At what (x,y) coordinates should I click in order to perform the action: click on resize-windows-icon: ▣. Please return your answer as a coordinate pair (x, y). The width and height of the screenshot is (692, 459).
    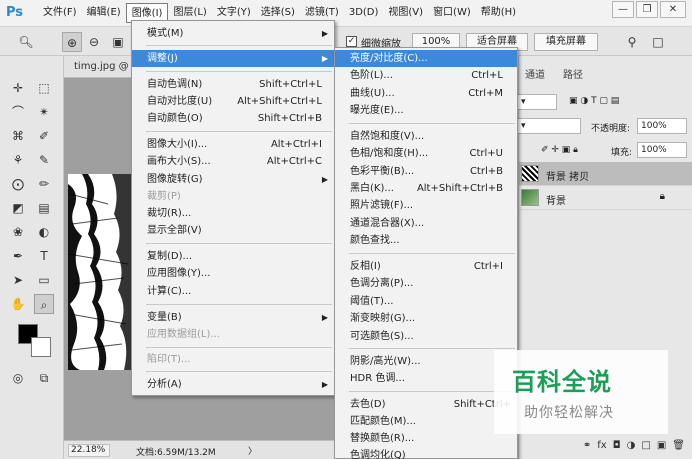
    Looking at the image, I should click on (118, 42).